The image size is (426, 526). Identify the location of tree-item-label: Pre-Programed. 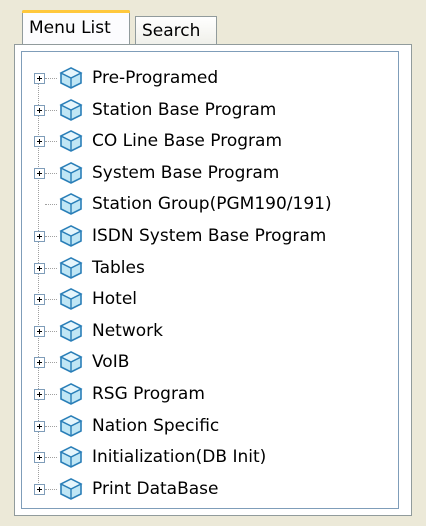
(155, 78).